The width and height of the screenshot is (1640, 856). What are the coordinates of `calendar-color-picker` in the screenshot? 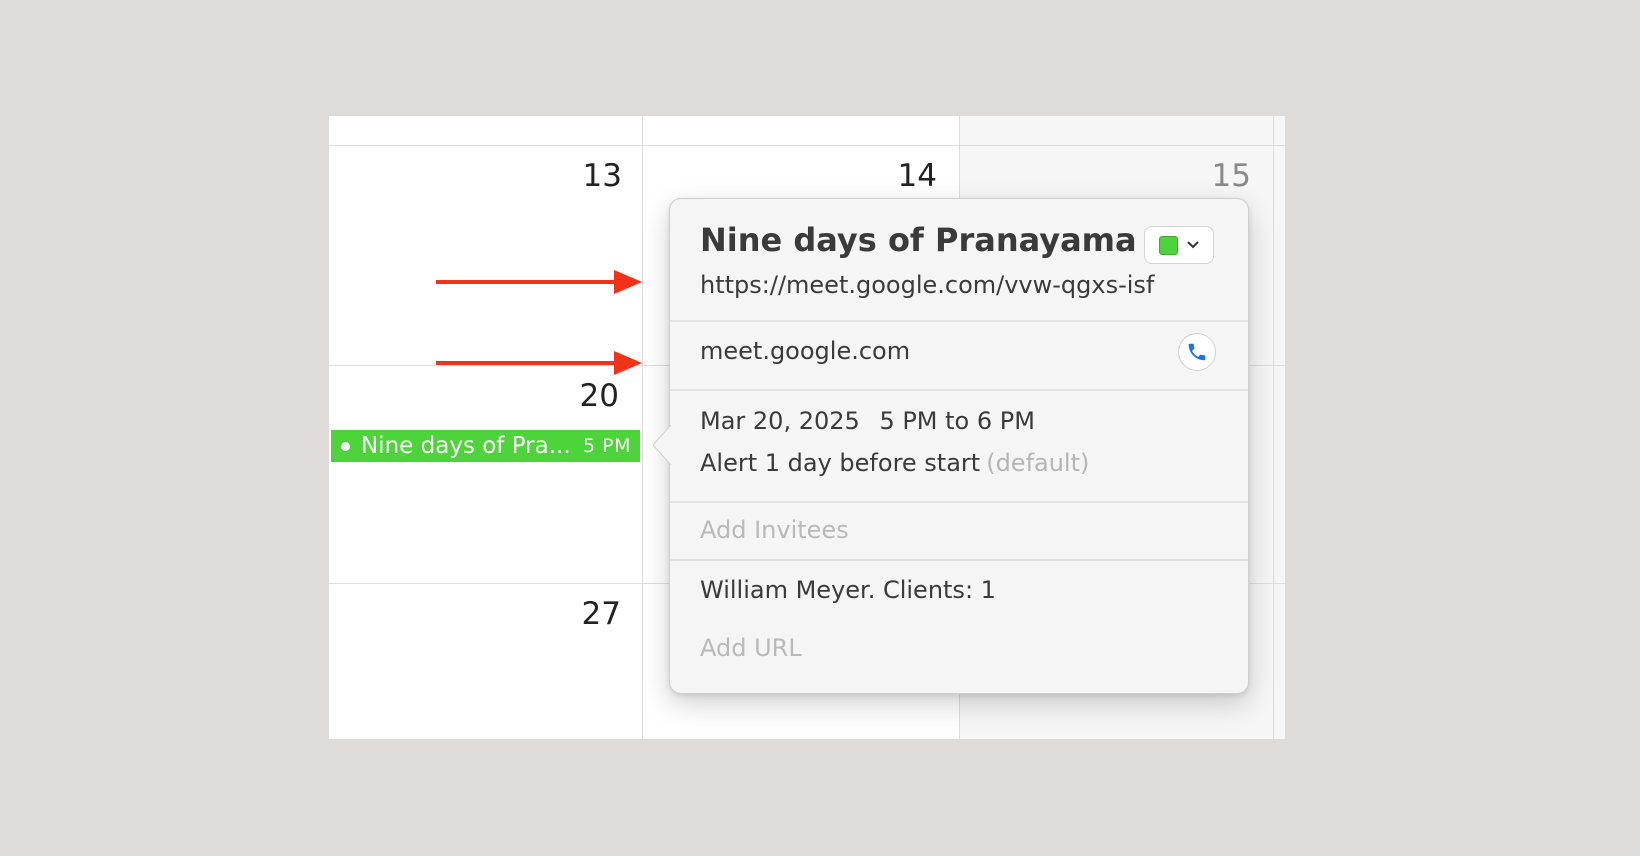 It's located at (1179, 245).